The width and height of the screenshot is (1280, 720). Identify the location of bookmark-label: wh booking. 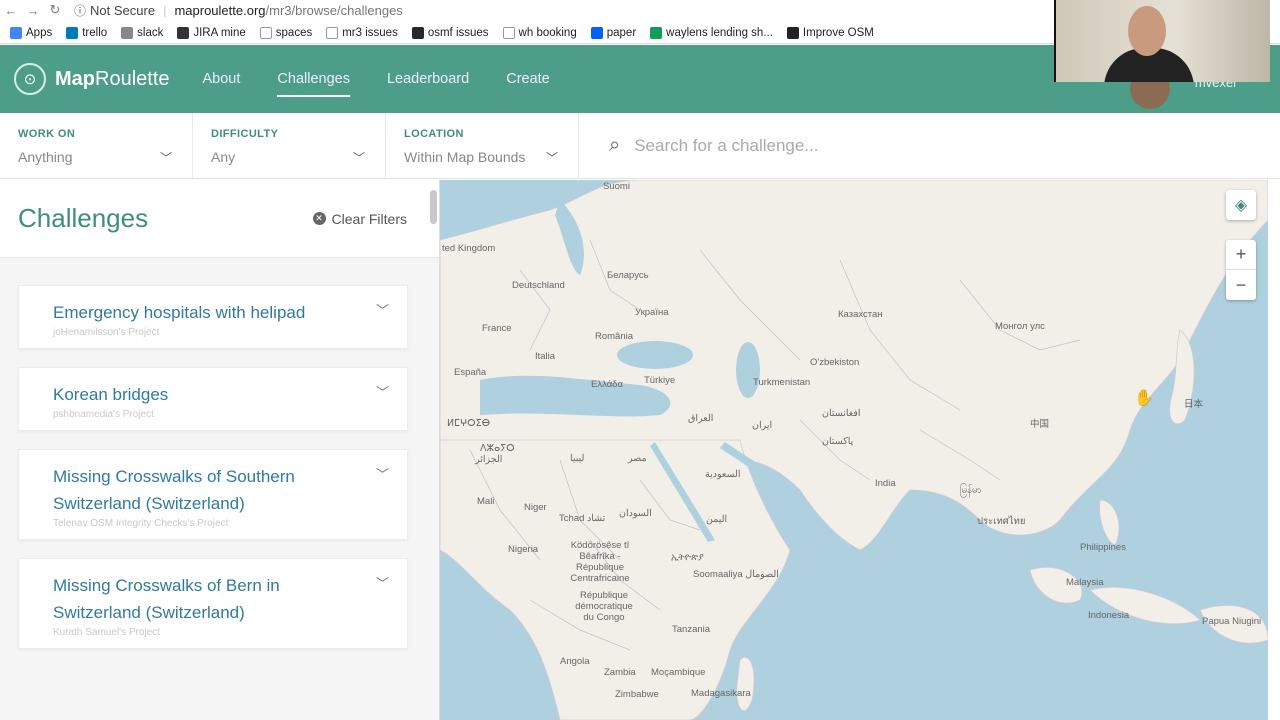
(547, 32).